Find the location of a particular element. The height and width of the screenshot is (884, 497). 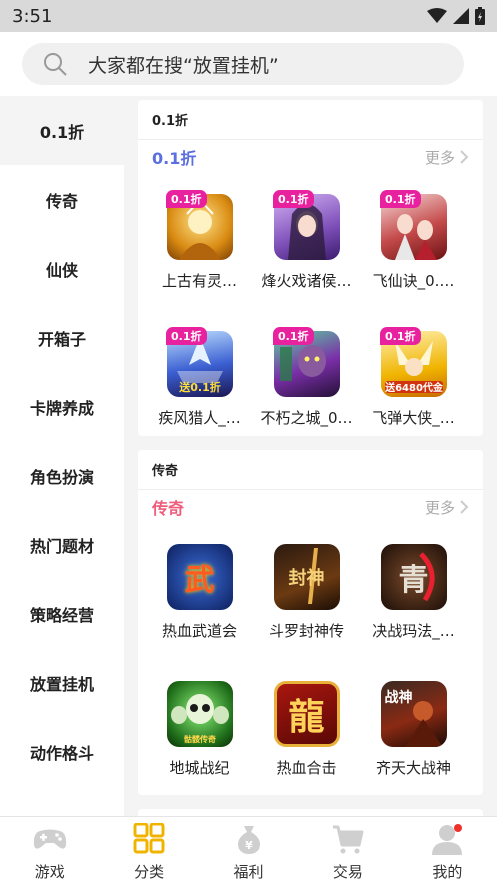

sidebar-item-celue: 策略经营 is located at coordinates (62, 613).